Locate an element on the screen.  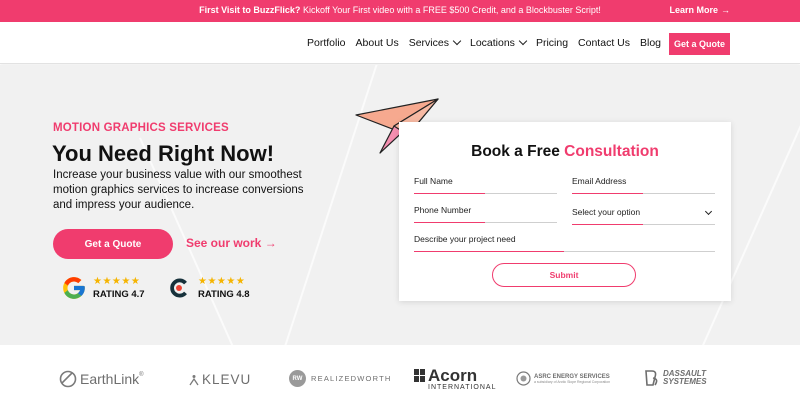
hero-get-quote-button: Get a Quote is located at coordinates (113, 244).